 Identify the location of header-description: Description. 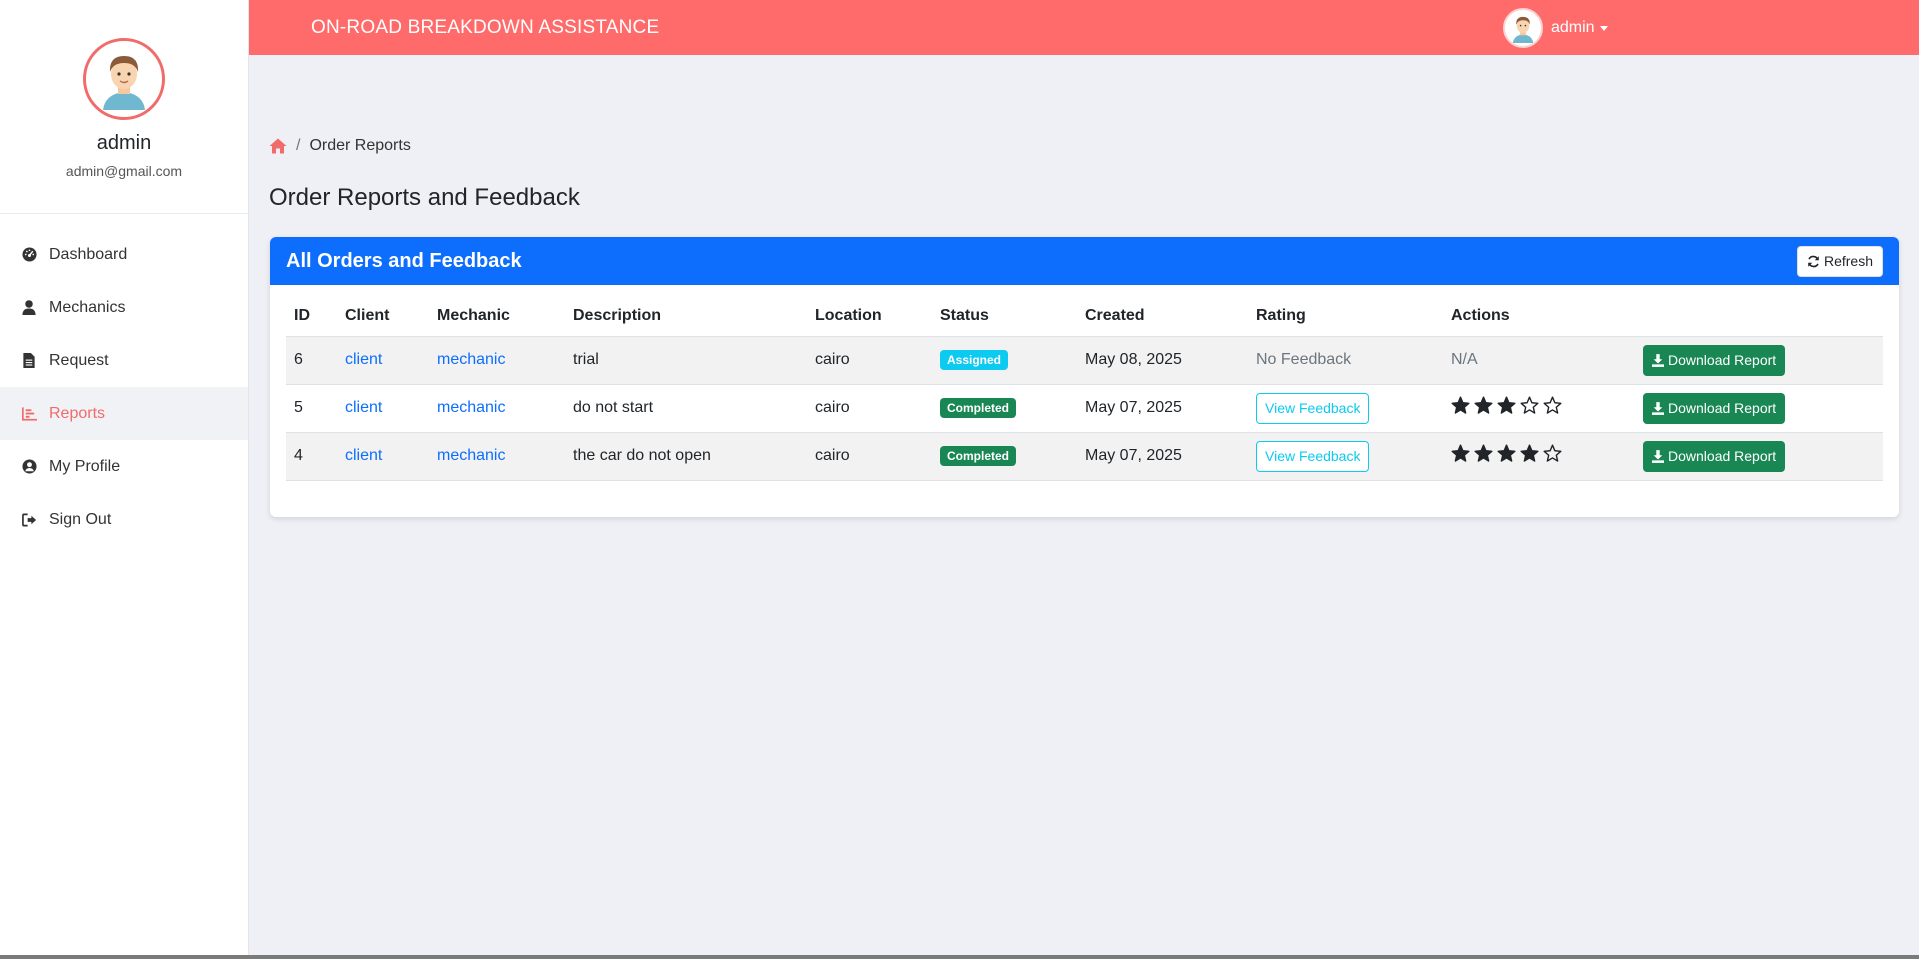
(686, 316).